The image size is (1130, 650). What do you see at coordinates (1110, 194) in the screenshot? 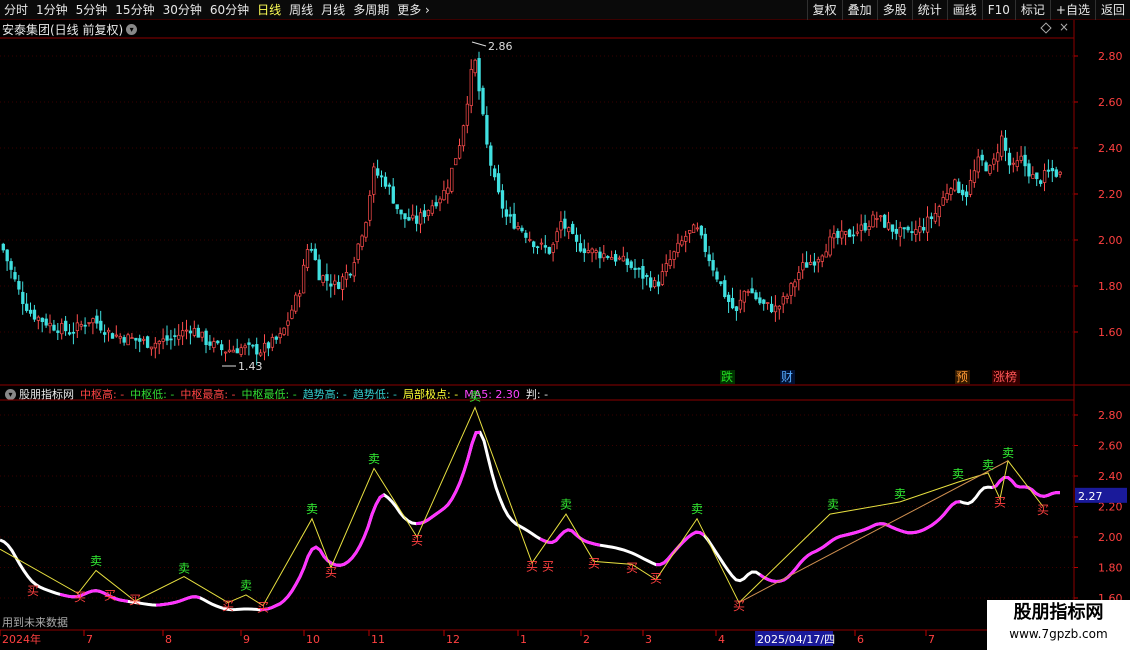
I see `y-tick-label: 2.20` at bounding box center [1110, 194].